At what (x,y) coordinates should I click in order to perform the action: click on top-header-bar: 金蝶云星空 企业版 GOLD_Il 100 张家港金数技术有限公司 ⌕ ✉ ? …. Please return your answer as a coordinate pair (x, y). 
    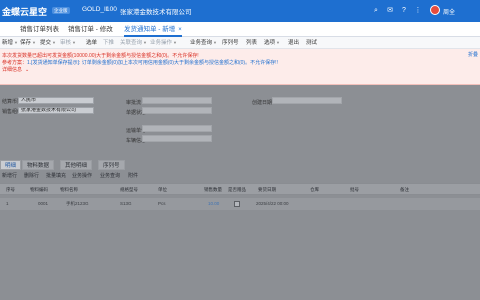
    Looking at the image, I should click on (240, 11).